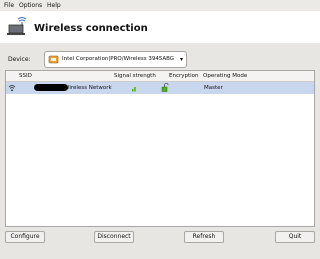 The height and width of the screenshot is (259, 320). Describe the element at coordinates (9, 5) in the screenshot. I see `menu-file: File` at that location.